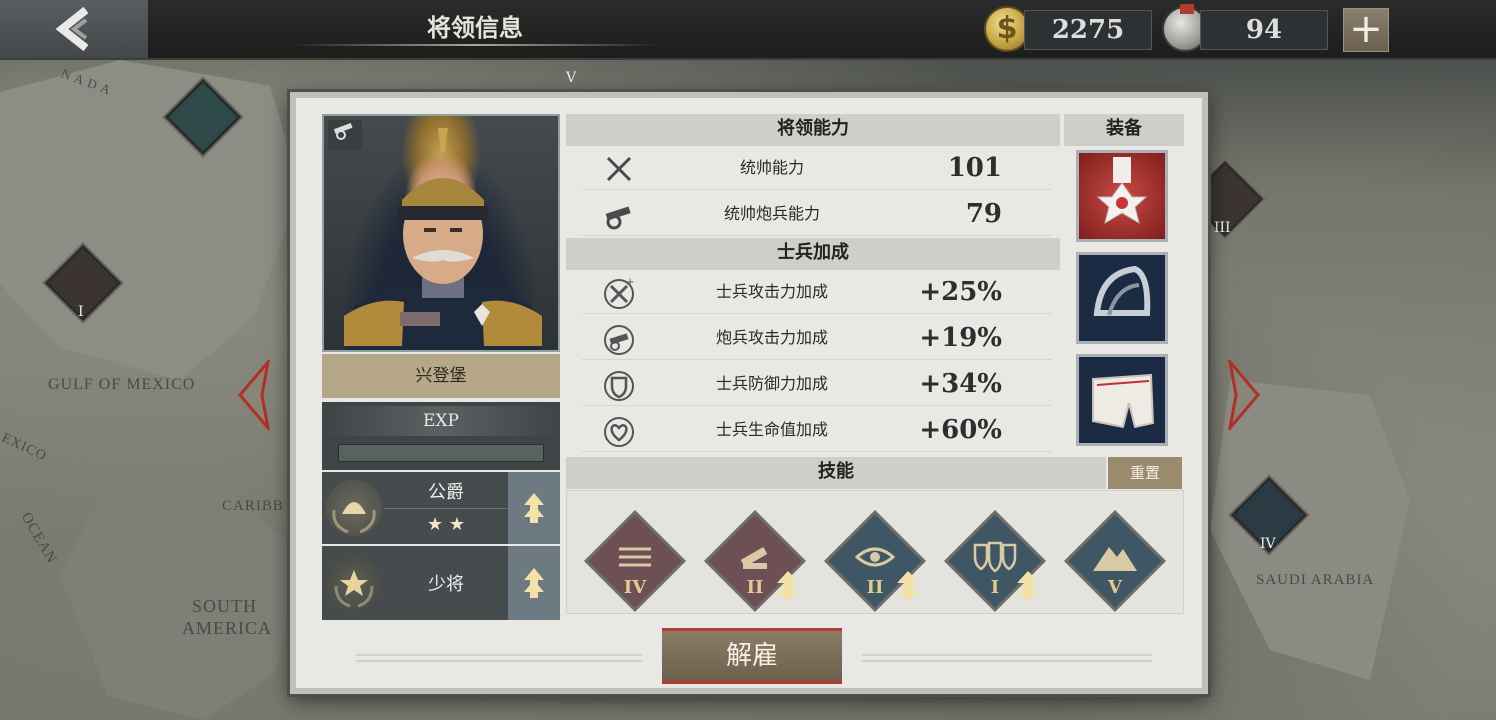 The image size is (1496, 720). I want to click on nobility-rank-row: 公爵 ★ ★, so click(441, 508).